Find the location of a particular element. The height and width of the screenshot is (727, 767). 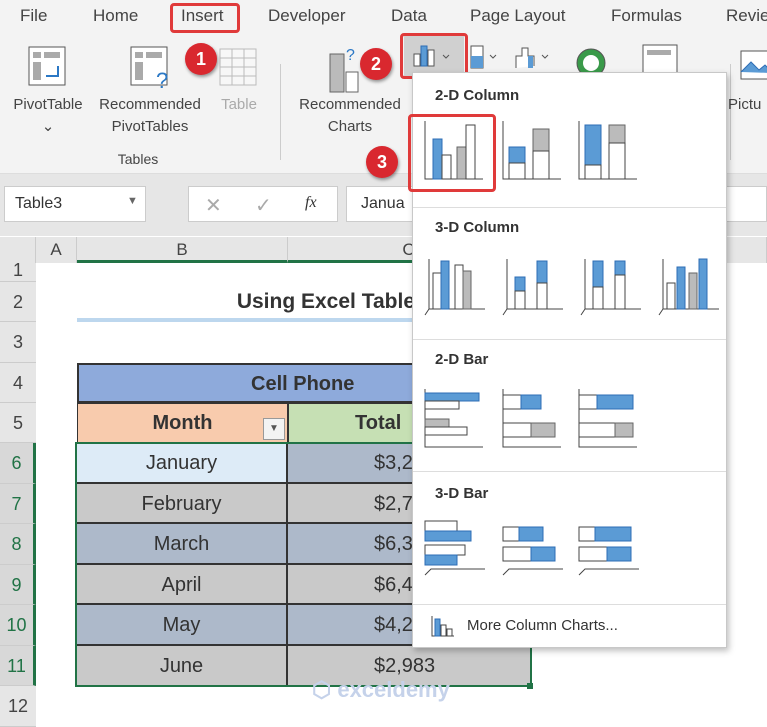

3d-100-stacked-bar-icon is located at coordinates (608, 548).